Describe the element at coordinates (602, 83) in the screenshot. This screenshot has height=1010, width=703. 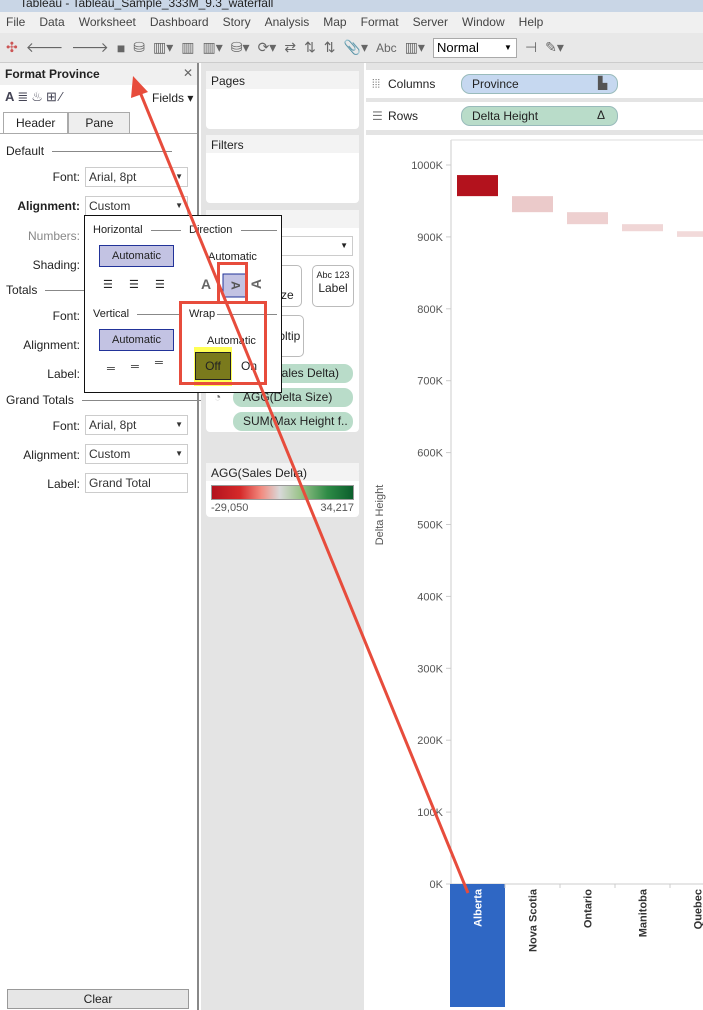
I see `sort-icon: ▙` at that location.